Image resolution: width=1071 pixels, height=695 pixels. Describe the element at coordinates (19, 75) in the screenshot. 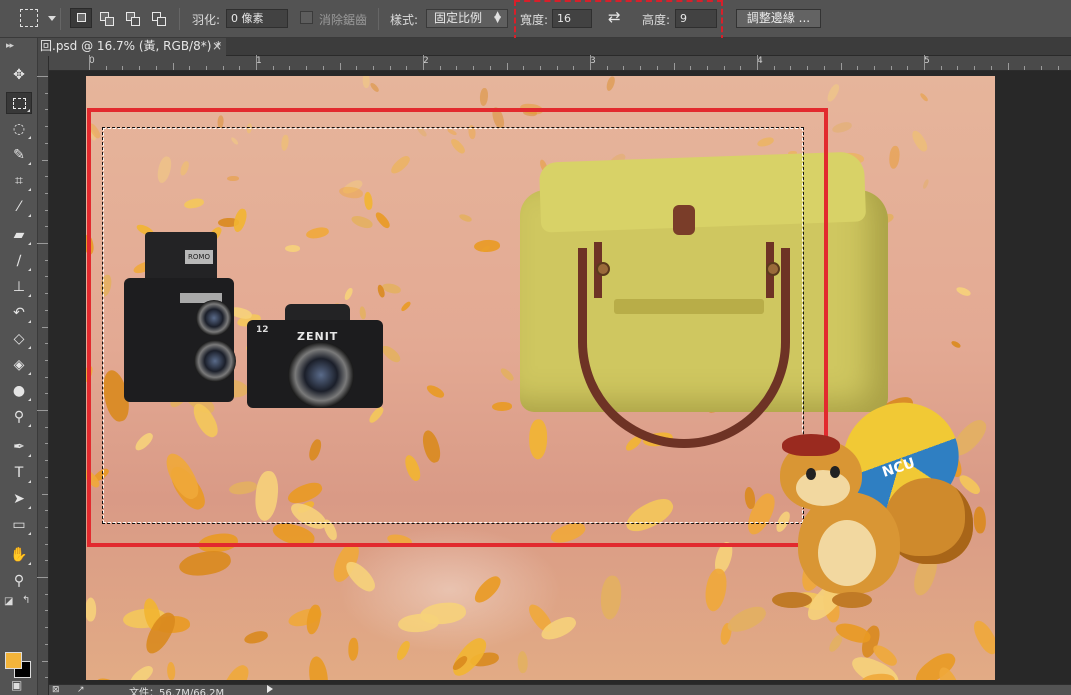

I see `move-icon: ✥` at that location.